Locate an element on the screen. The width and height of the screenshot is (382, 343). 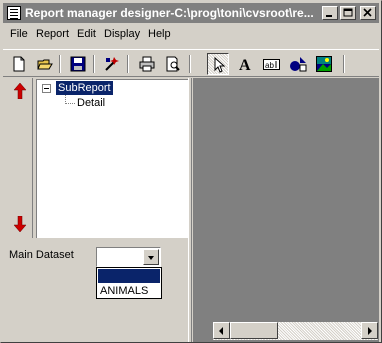
new-file-button is located at coordinates (19, 64).